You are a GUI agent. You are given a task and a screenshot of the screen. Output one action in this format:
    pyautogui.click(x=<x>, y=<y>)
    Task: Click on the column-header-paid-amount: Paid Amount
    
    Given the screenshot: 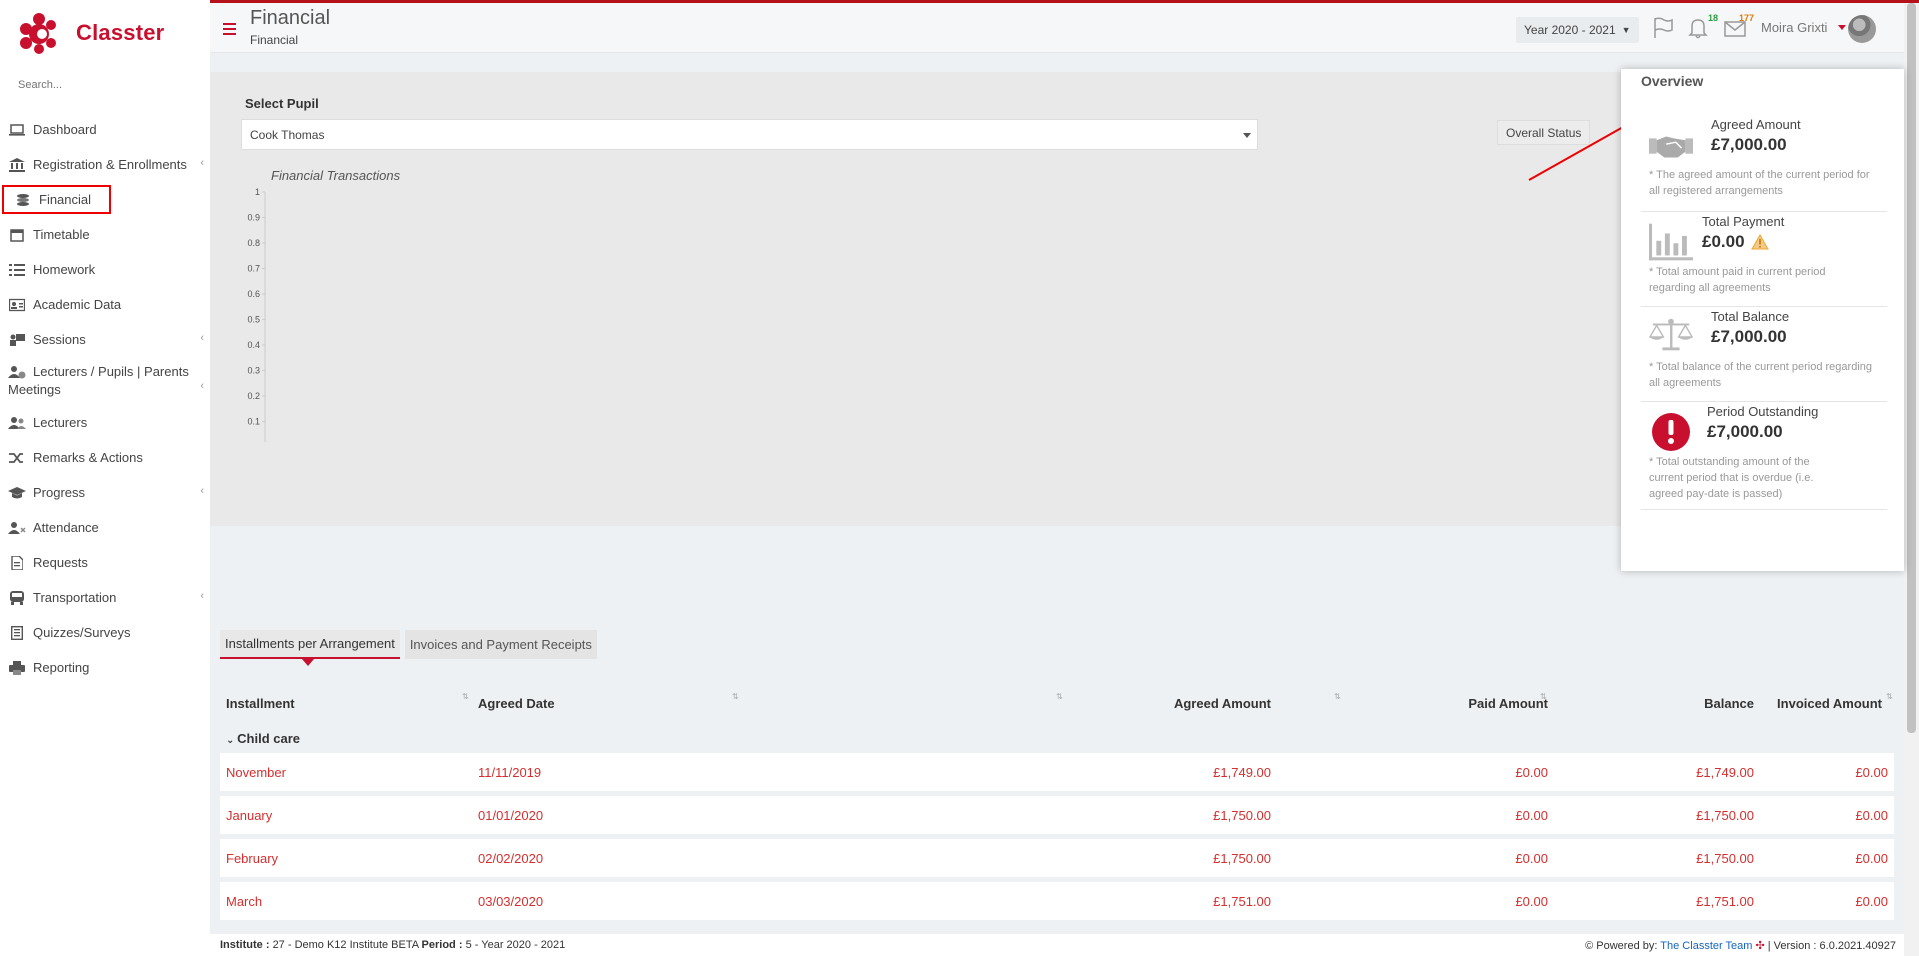 What is the action you would take?
    pyautogui.click(x=1508, y=703)
    